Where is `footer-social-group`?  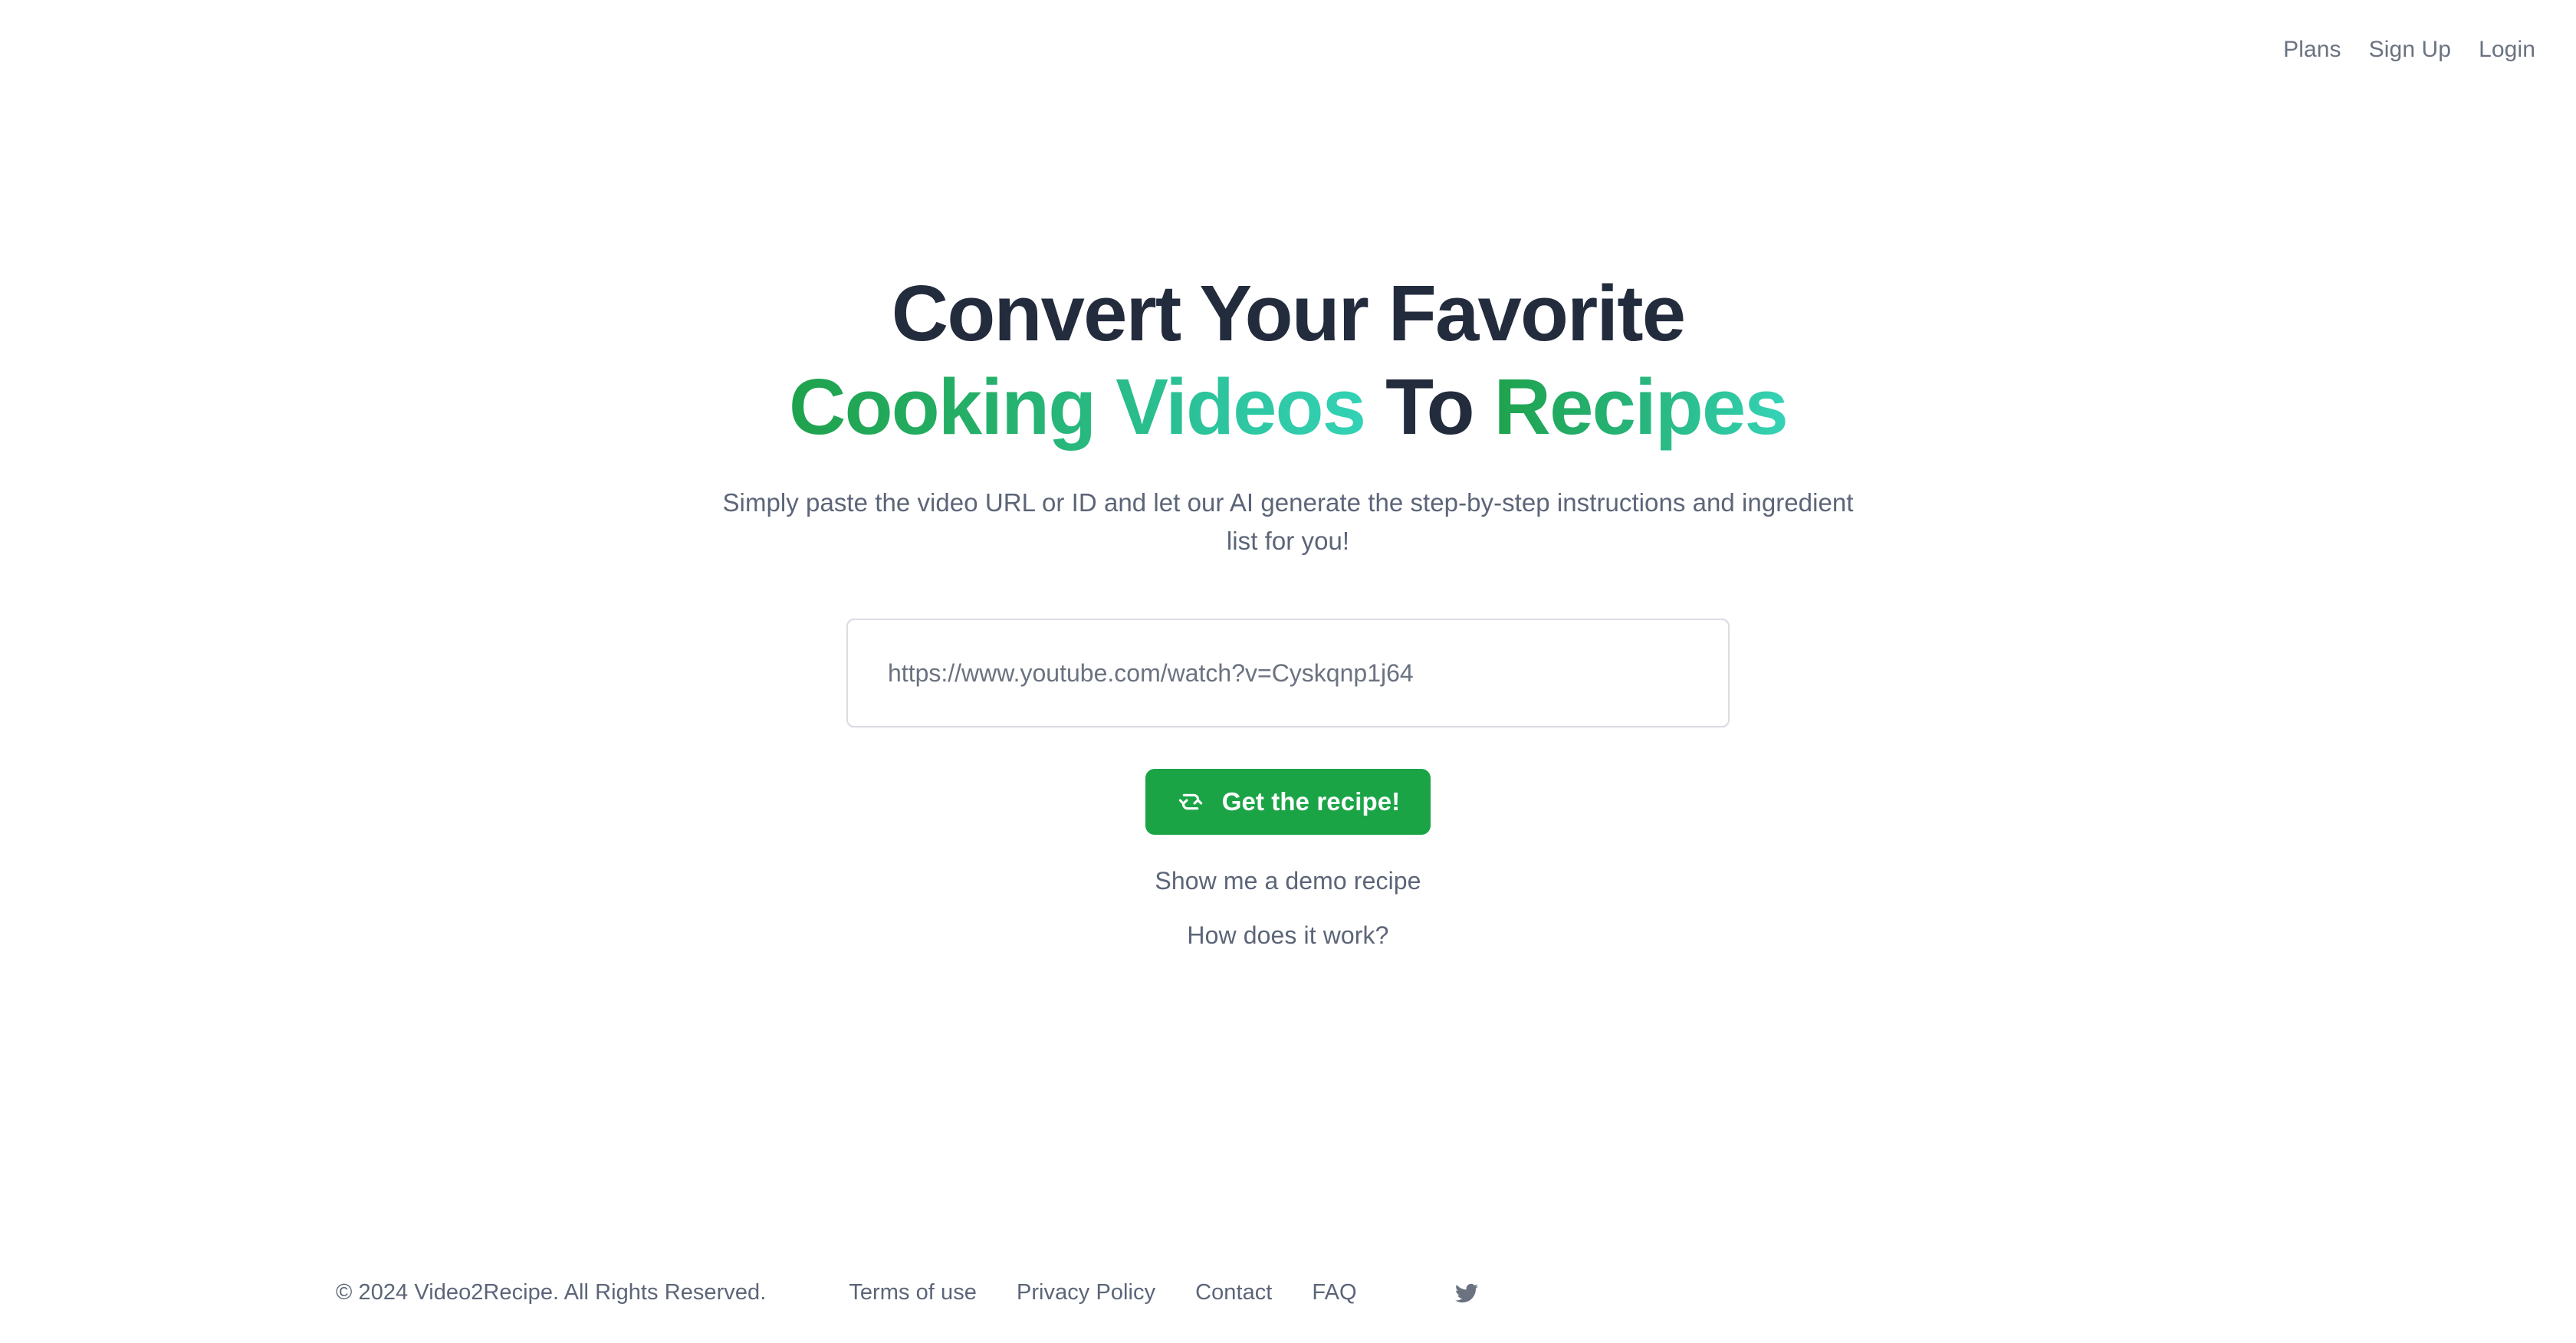
footer-social-group is located at coordinates (1467, 1294).